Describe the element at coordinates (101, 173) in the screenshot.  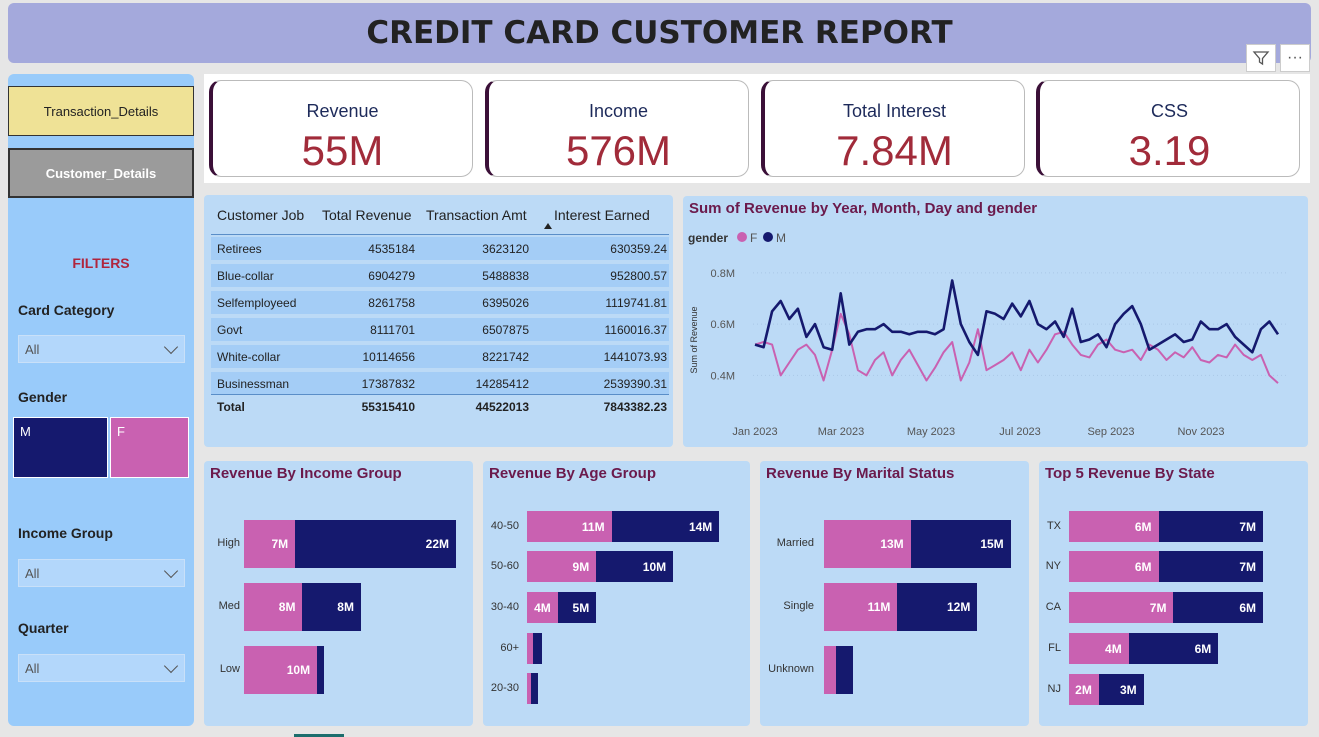
I see `customer-details-button: Customer_Details` at that location.